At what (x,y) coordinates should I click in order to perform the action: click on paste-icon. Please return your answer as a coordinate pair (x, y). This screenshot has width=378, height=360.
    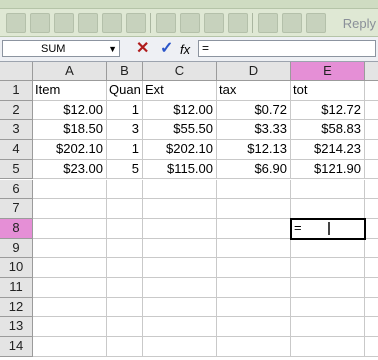
    Looking at the image, I should click on (214, 23).